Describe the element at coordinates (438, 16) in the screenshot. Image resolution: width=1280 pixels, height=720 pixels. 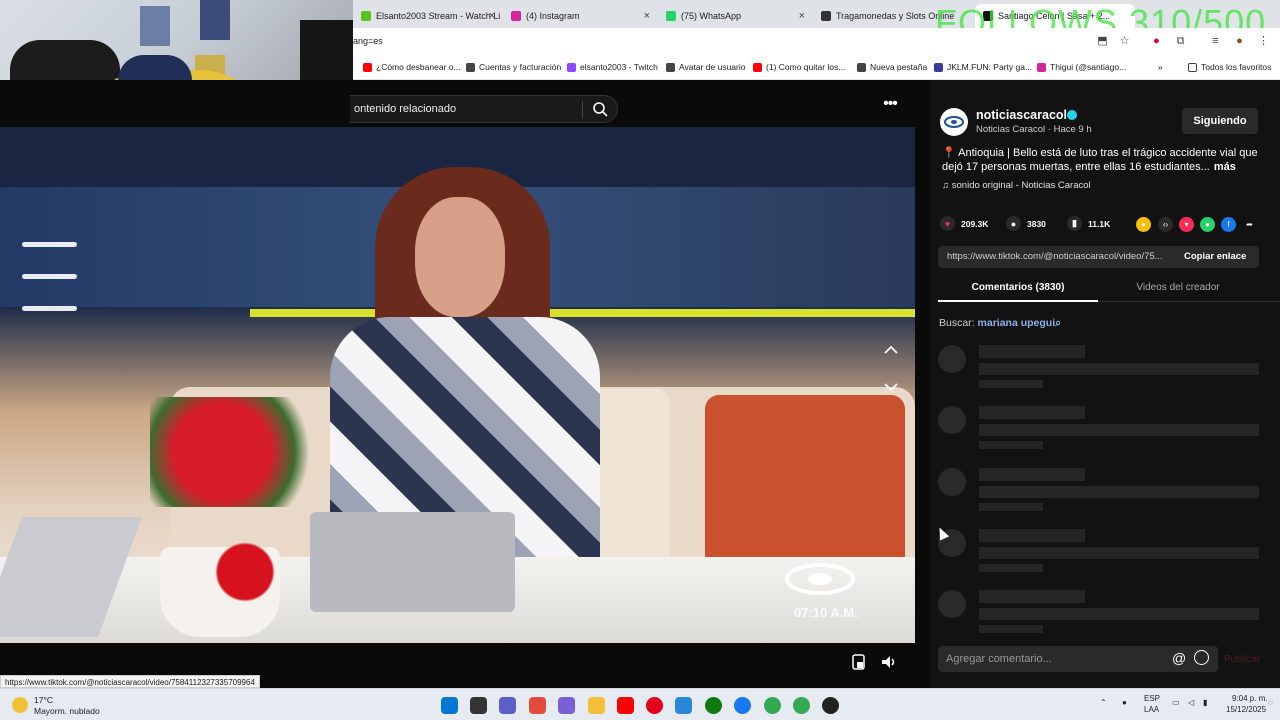
I see `tab-title: Elsanto2003 Stream - Watch Li` at that location.